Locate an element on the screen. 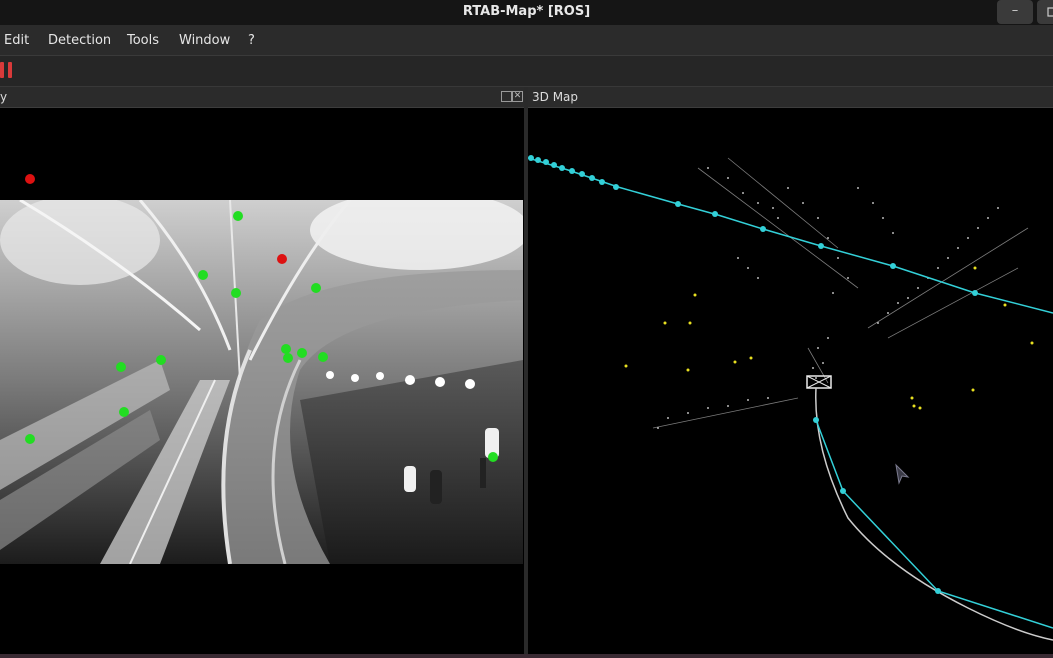  map-dock-title: 3D Map is located at coordinates (555, 97).